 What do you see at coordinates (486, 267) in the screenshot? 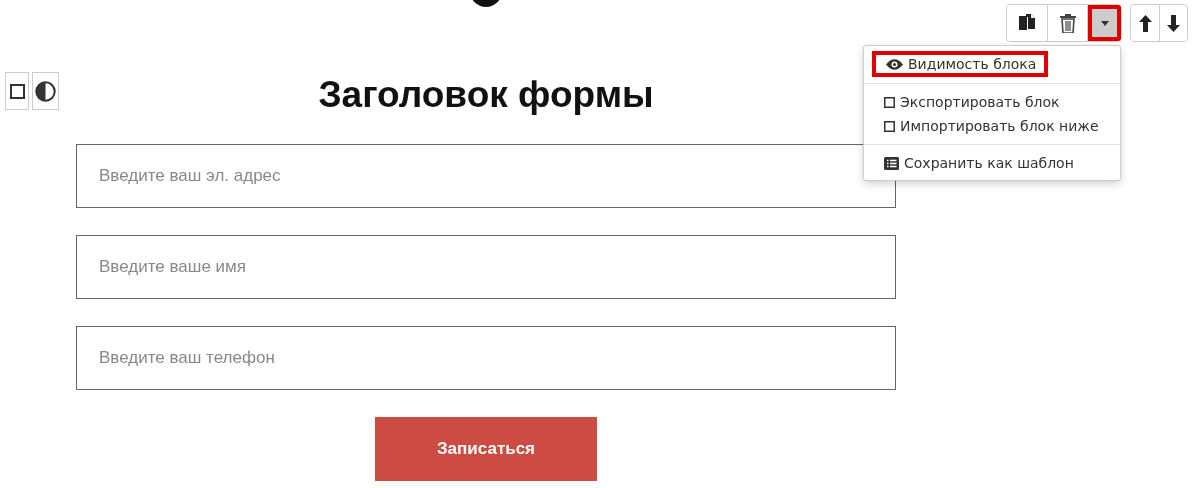
I see `input-field: Введите ваше имя` at bounding box center [486, 267].